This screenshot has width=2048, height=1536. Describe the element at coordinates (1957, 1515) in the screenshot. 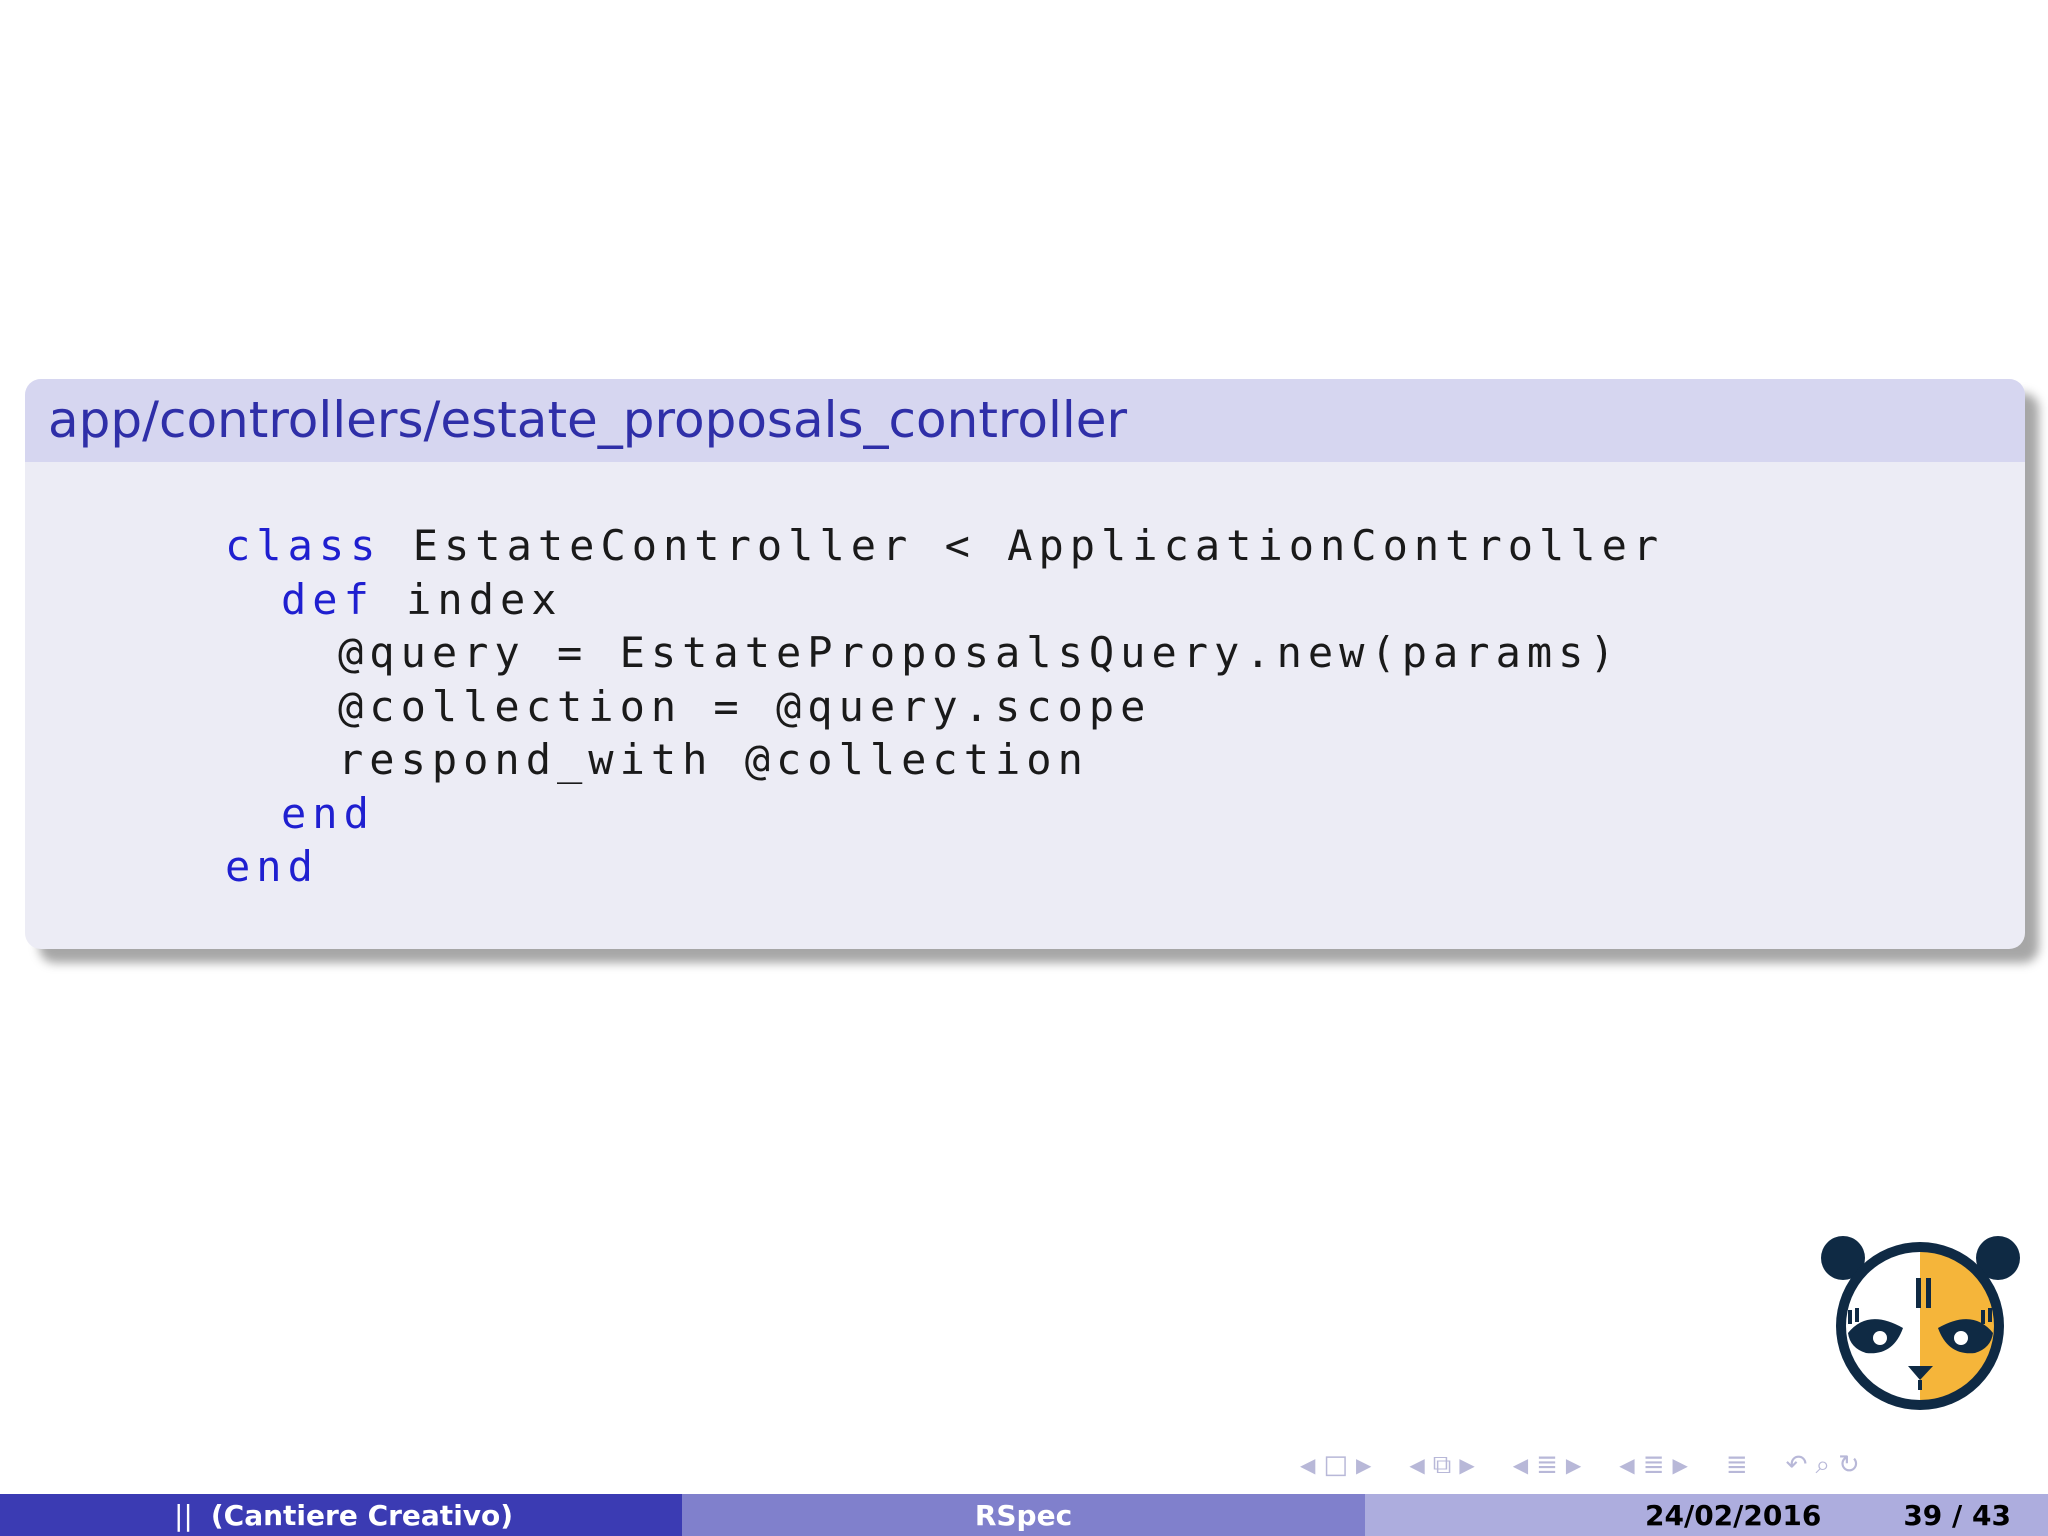

I see `footer-page-number: 39 / 43` at that location.